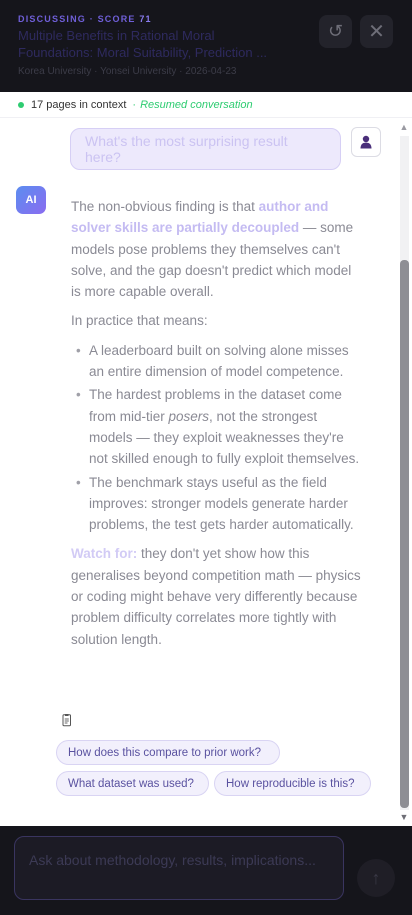 The height and width of the screenshot is (915, 412). I want to click on discussing-label: DISCUSSING · SCORE 71, so click(85, 19).